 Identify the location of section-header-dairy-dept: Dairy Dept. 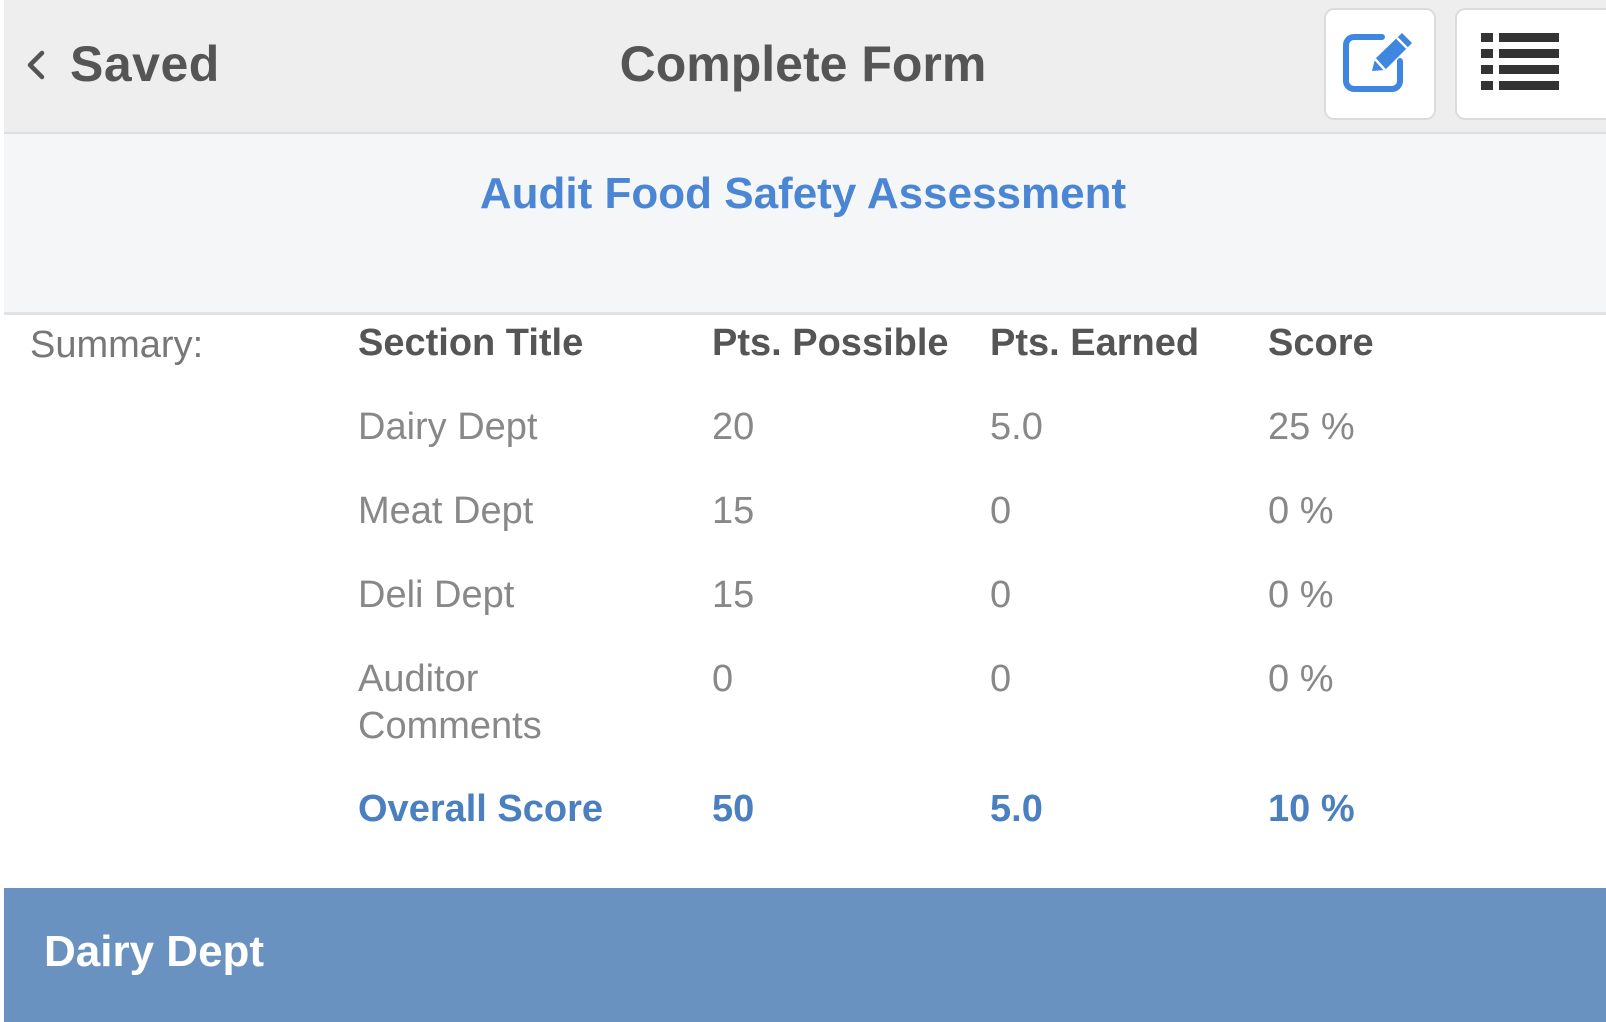
(803, 955).